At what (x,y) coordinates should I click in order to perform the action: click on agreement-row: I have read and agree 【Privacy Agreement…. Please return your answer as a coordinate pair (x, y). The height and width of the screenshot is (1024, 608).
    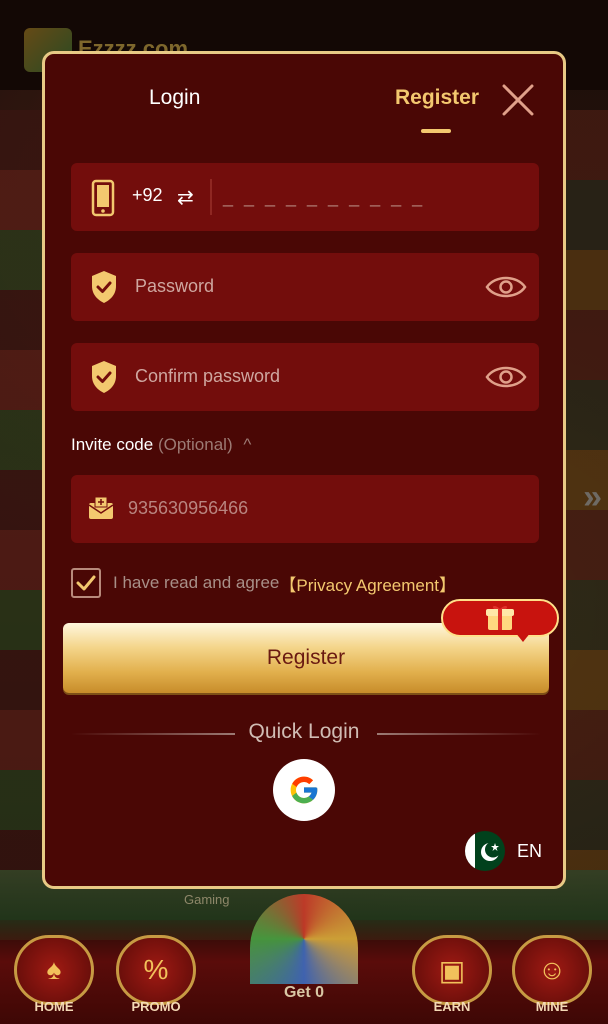
    Looking at the image, I should click on (263, 583).